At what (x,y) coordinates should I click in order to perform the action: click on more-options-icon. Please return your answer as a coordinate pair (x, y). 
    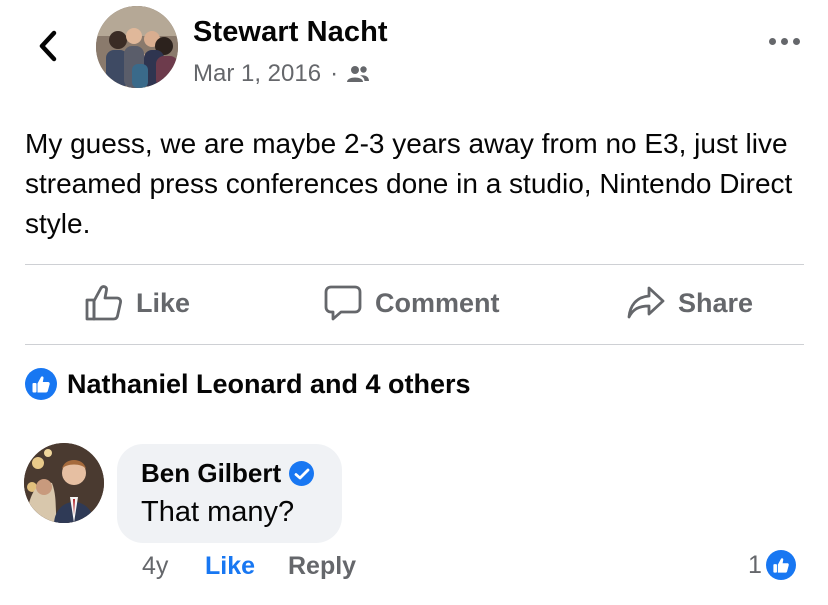
    Looking at the image, I should click on (784, 41).